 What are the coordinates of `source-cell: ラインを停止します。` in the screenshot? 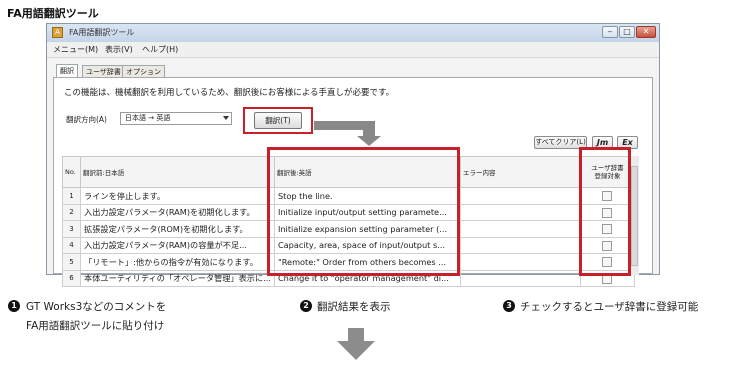 It's located at (177, 196).